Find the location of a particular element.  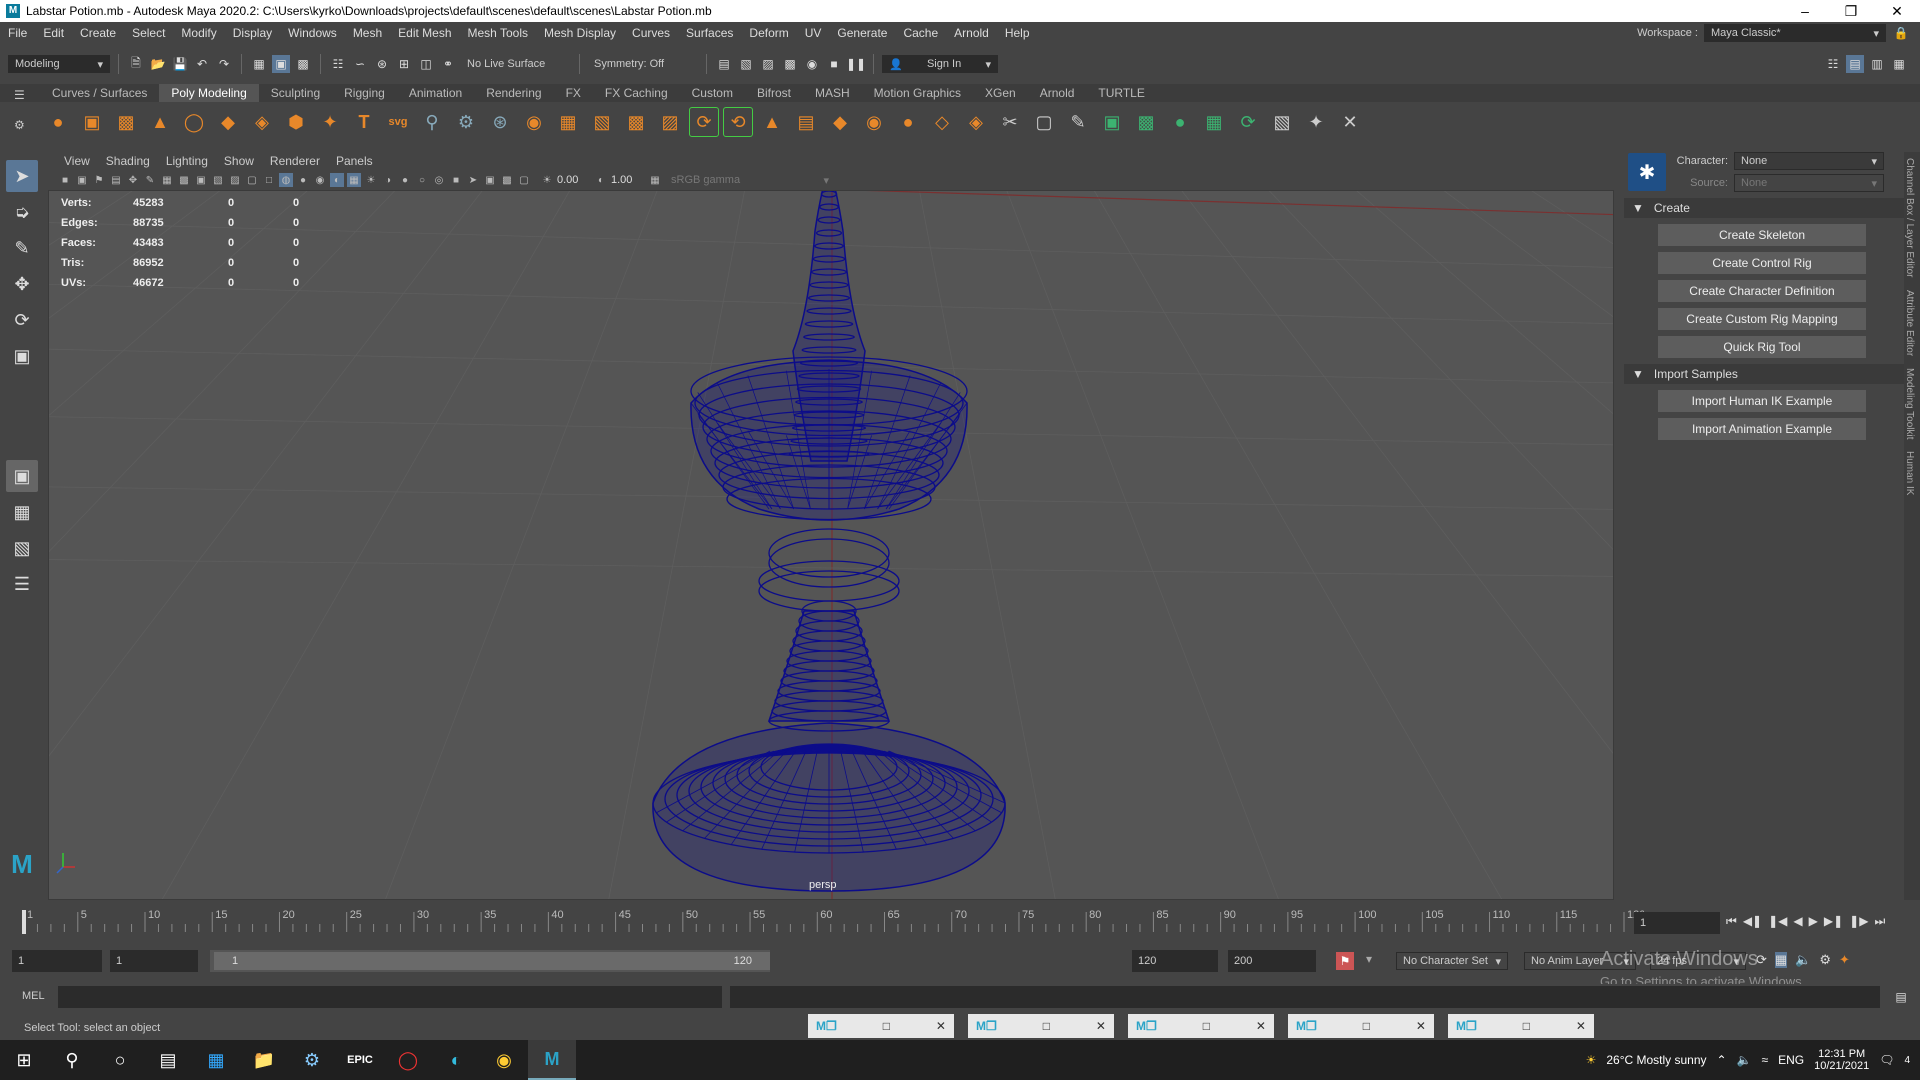

search-icon: ⚲ is located at coordinates (72, 1060).